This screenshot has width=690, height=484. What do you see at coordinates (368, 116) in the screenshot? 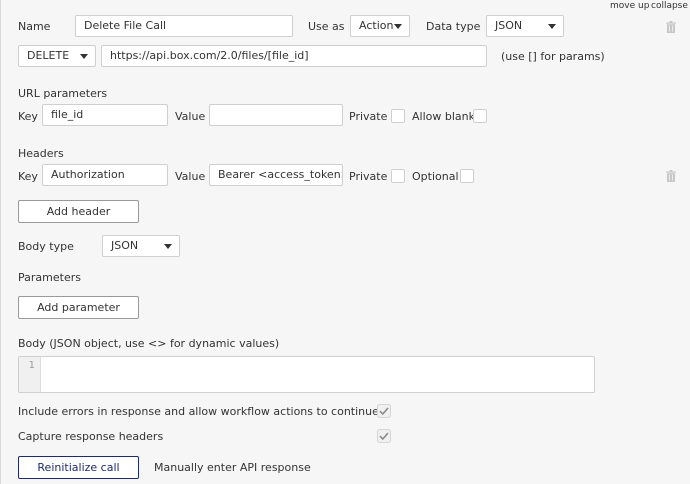
I see `url-param-private-label: Private` at bounding box center [368, 116].